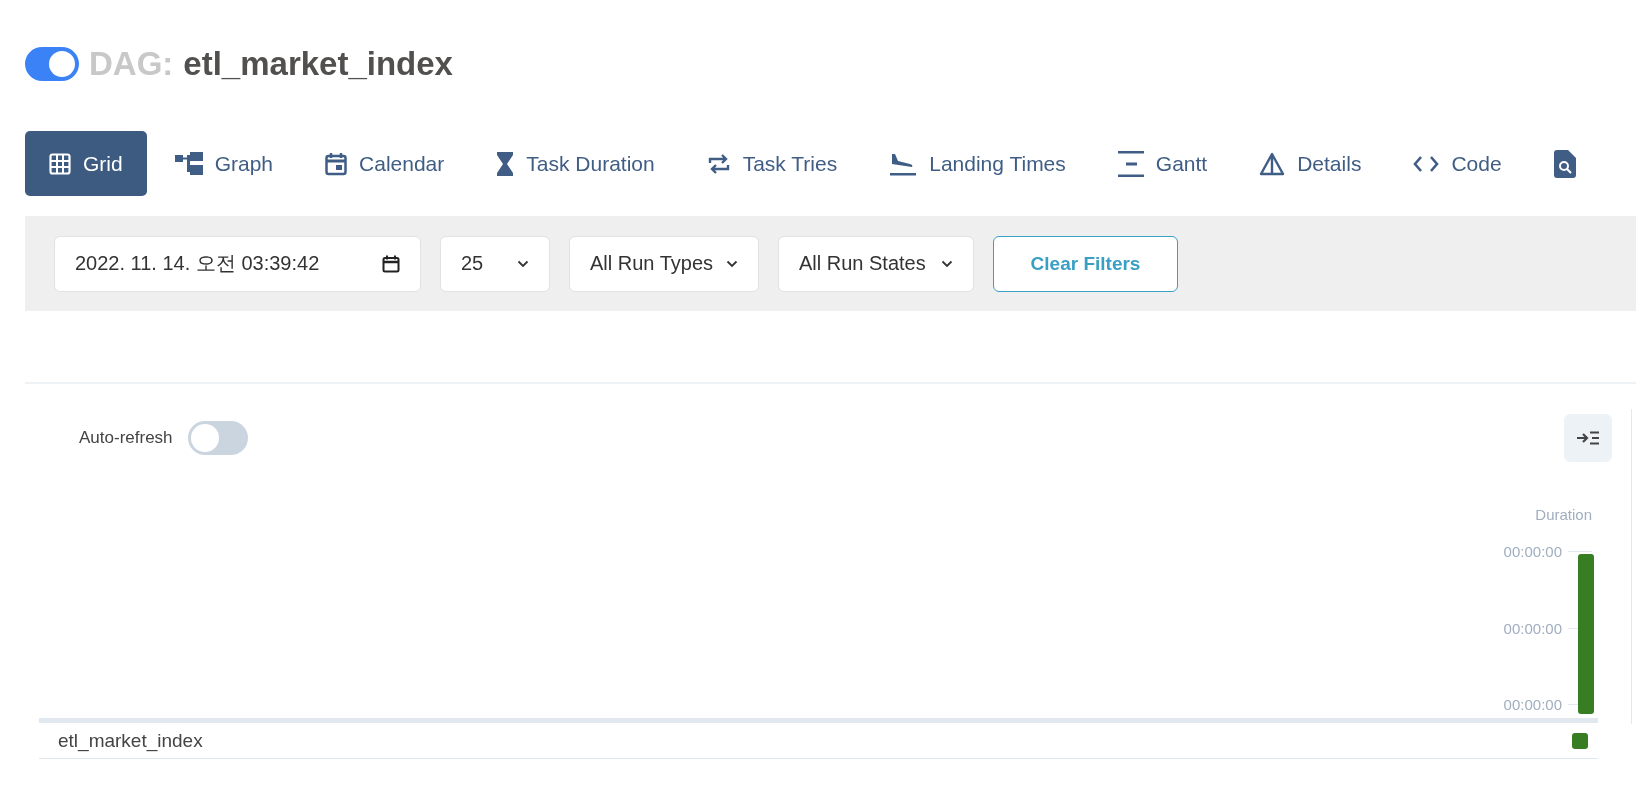  I want to click on date-field: 2022. 11. 14. 오전 03:39:42, so click(237, 263).